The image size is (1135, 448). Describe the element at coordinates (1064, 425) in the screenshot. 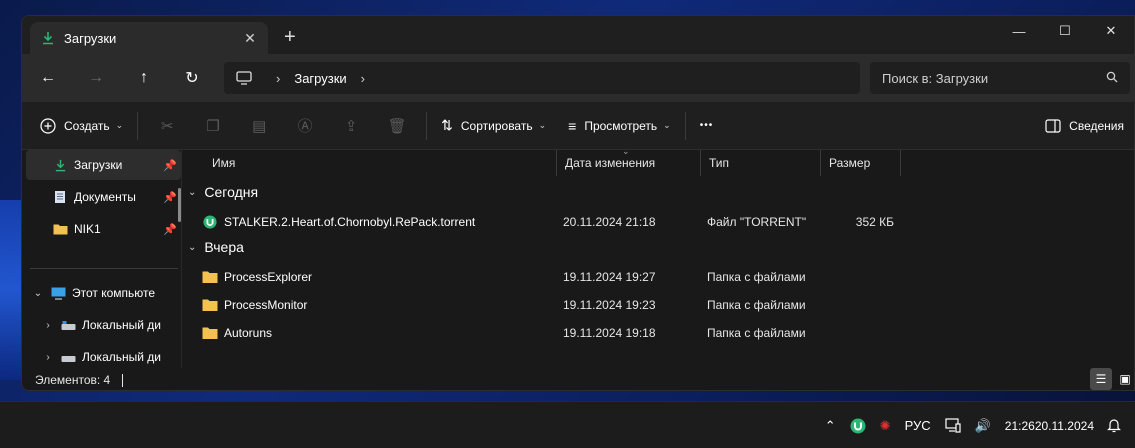

I see `clock-date: 20.11.2024` at that location.